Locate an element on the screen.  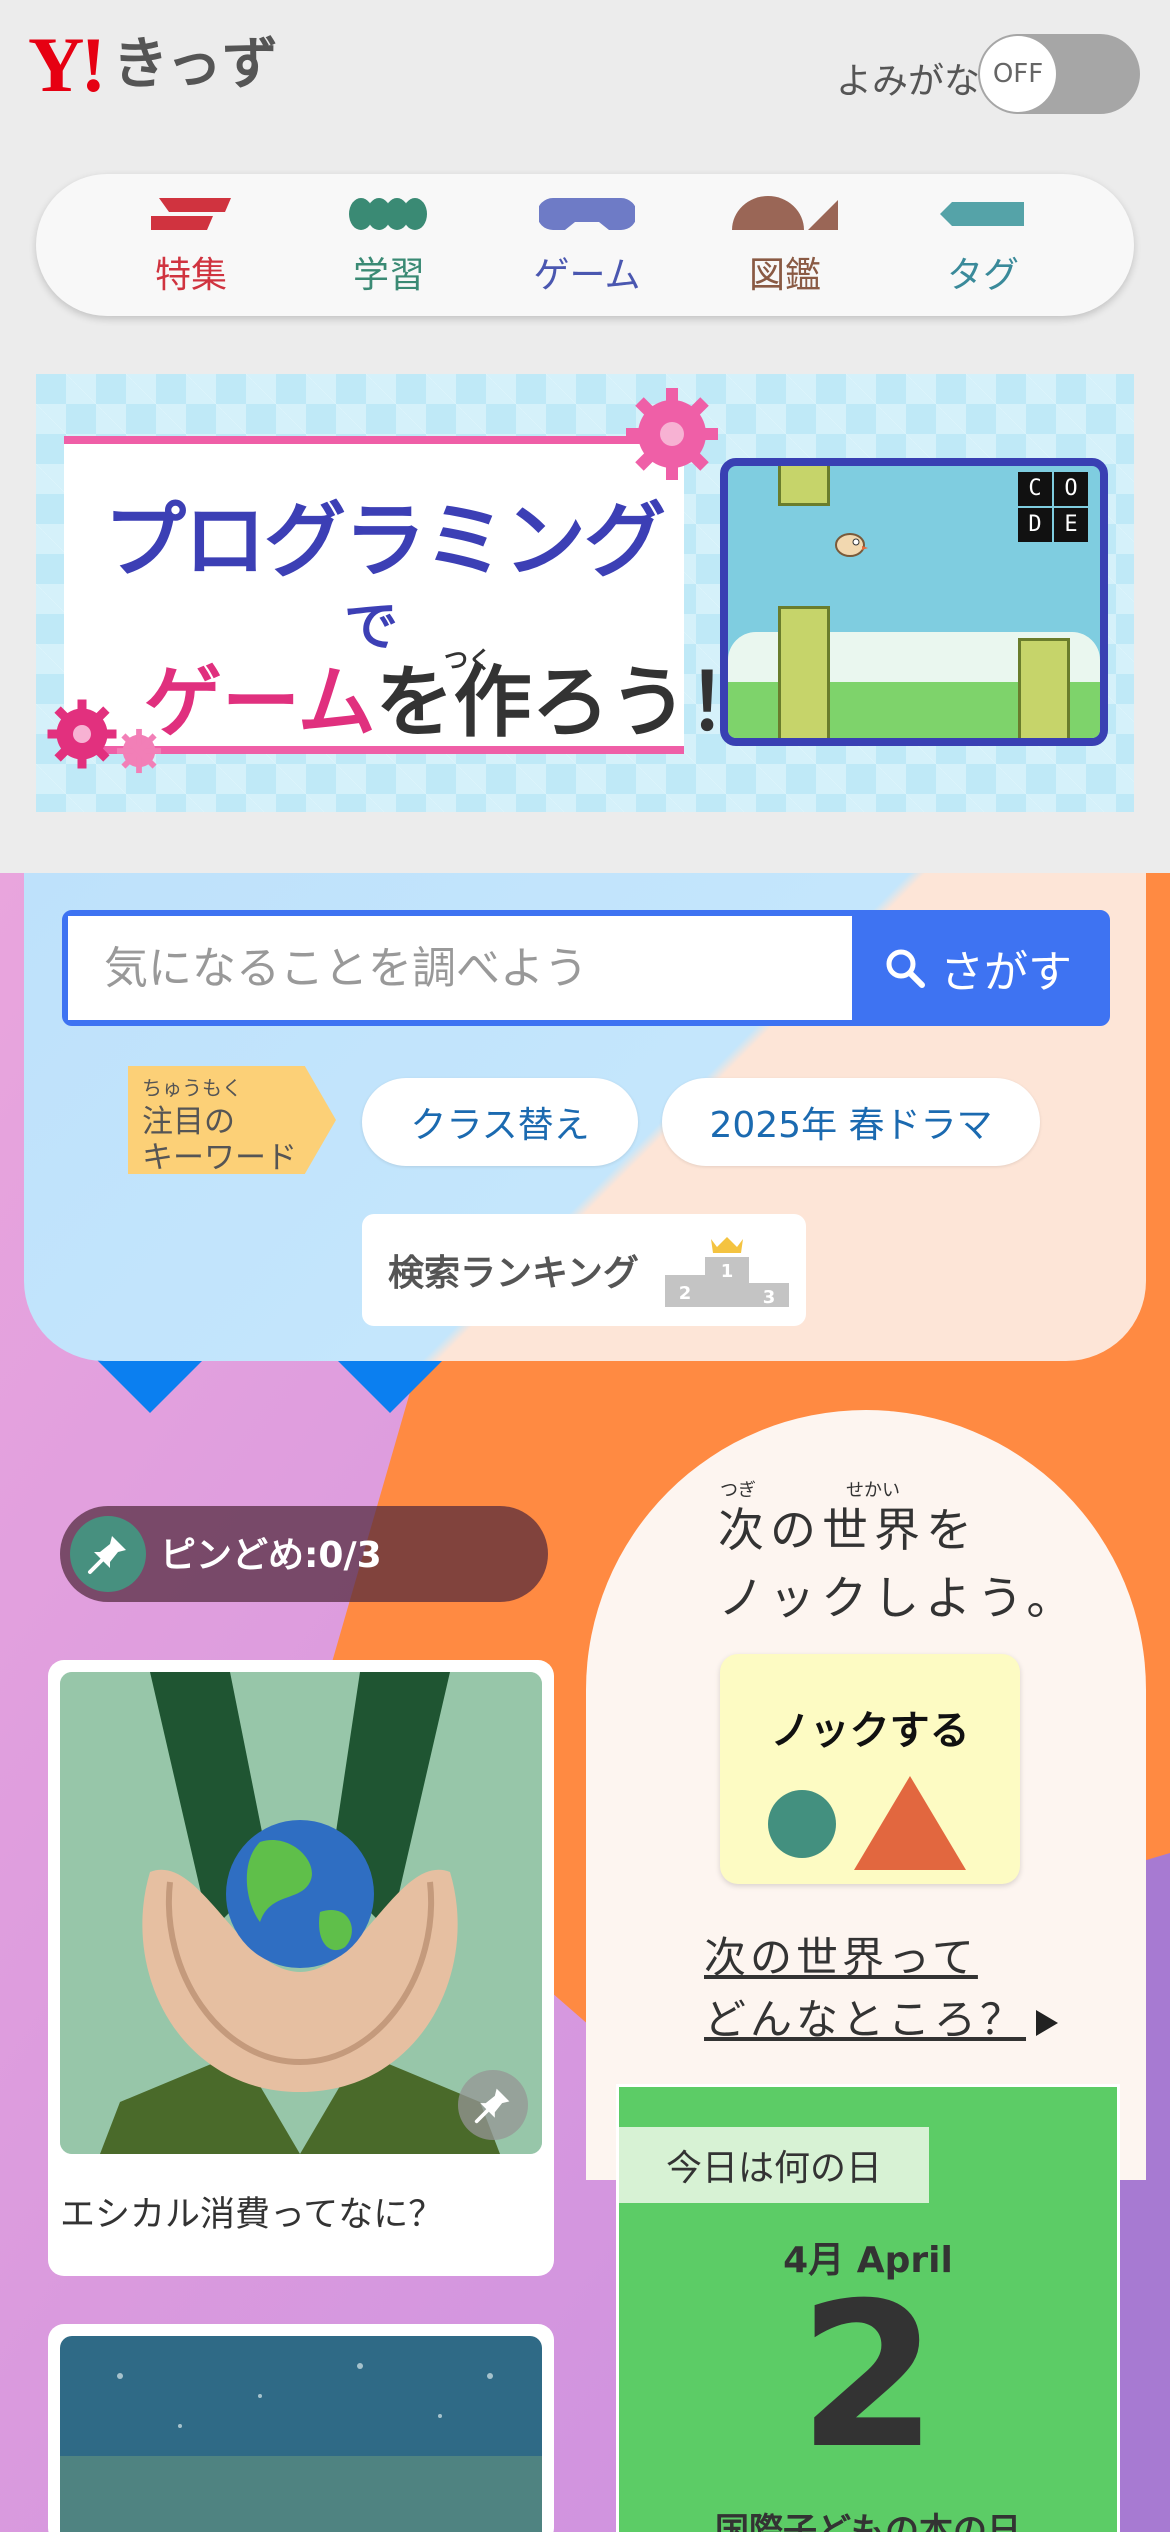
podium-third: 3 is located at coordinates (769, 1297).